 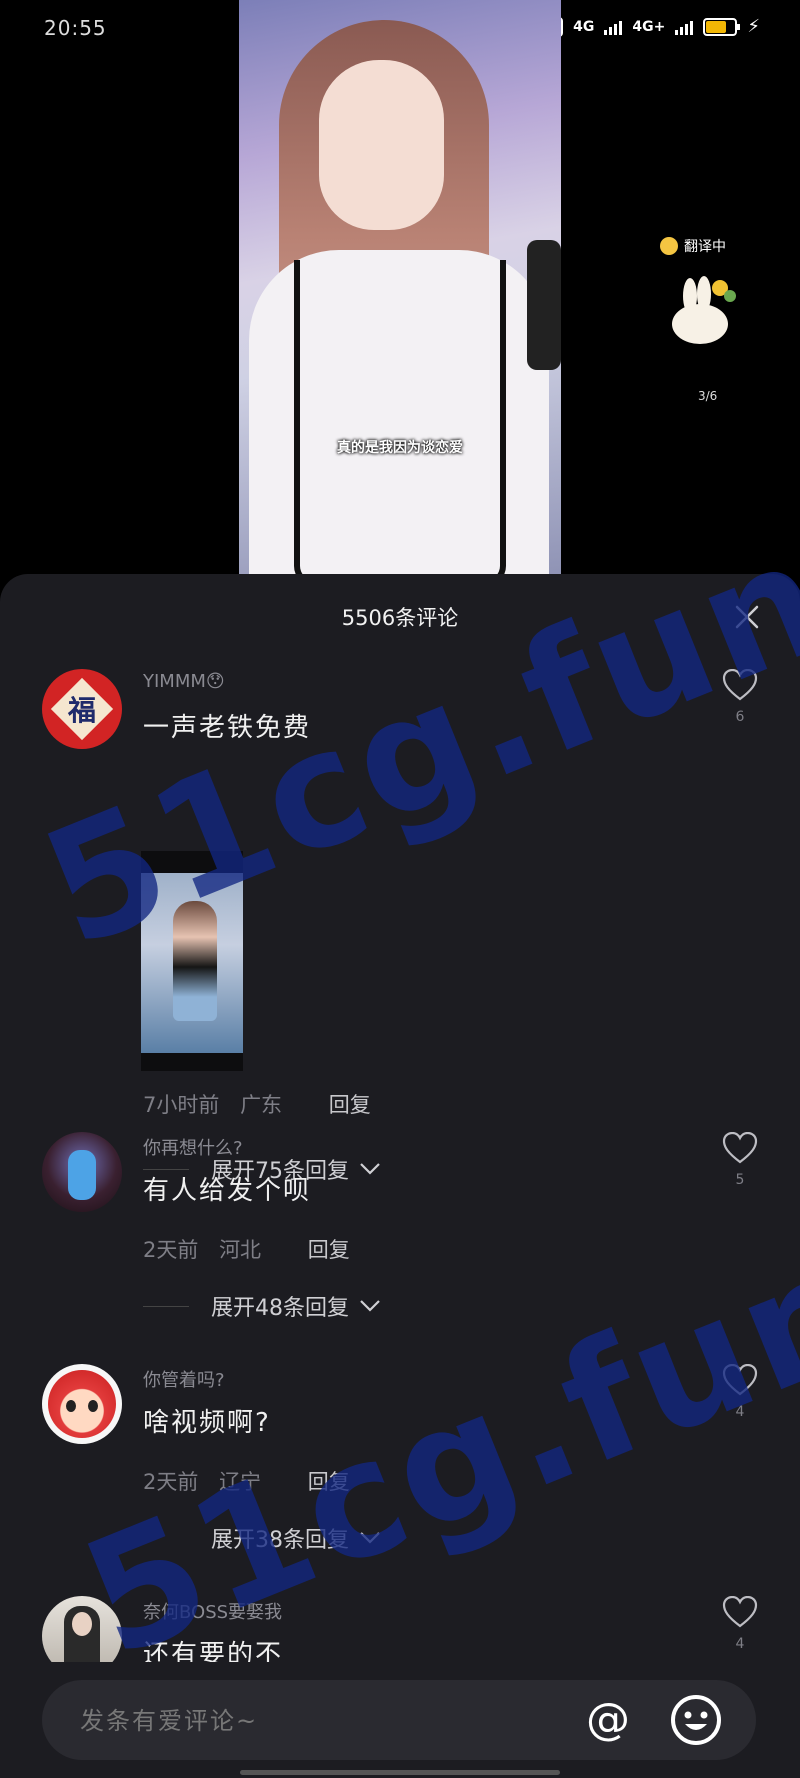 What do you see at coordinates (544, 305) in the screenshot?
I see `microphone` at bounding box center [544, 305].